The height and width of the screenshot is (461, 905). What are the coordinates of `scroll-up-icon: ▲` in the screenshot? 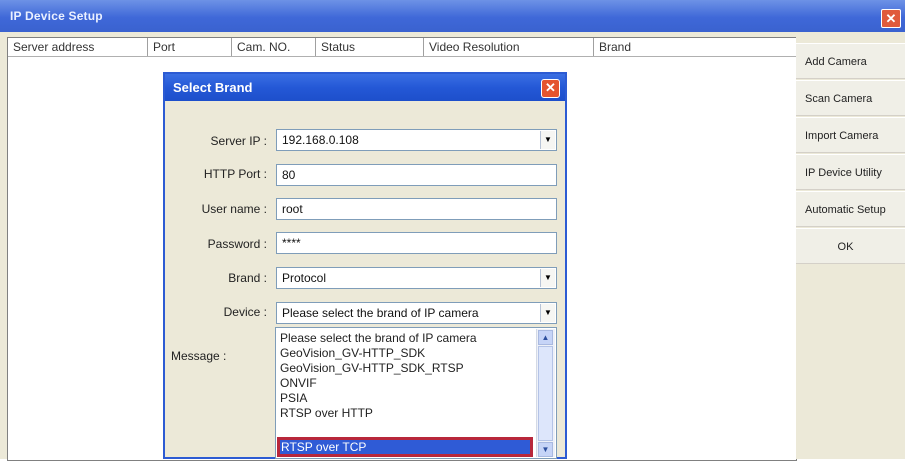 It's located at (545, 337).